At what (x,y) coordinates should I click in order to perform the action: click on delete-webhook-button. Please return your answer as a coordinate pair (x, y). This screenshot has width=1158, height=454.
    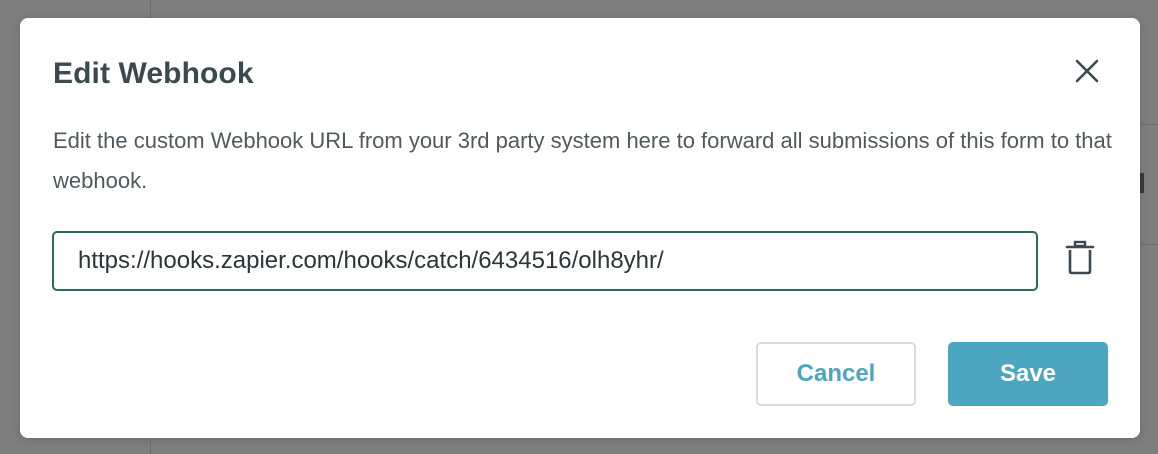
    Looking at the image, I should click on (1080, 258).